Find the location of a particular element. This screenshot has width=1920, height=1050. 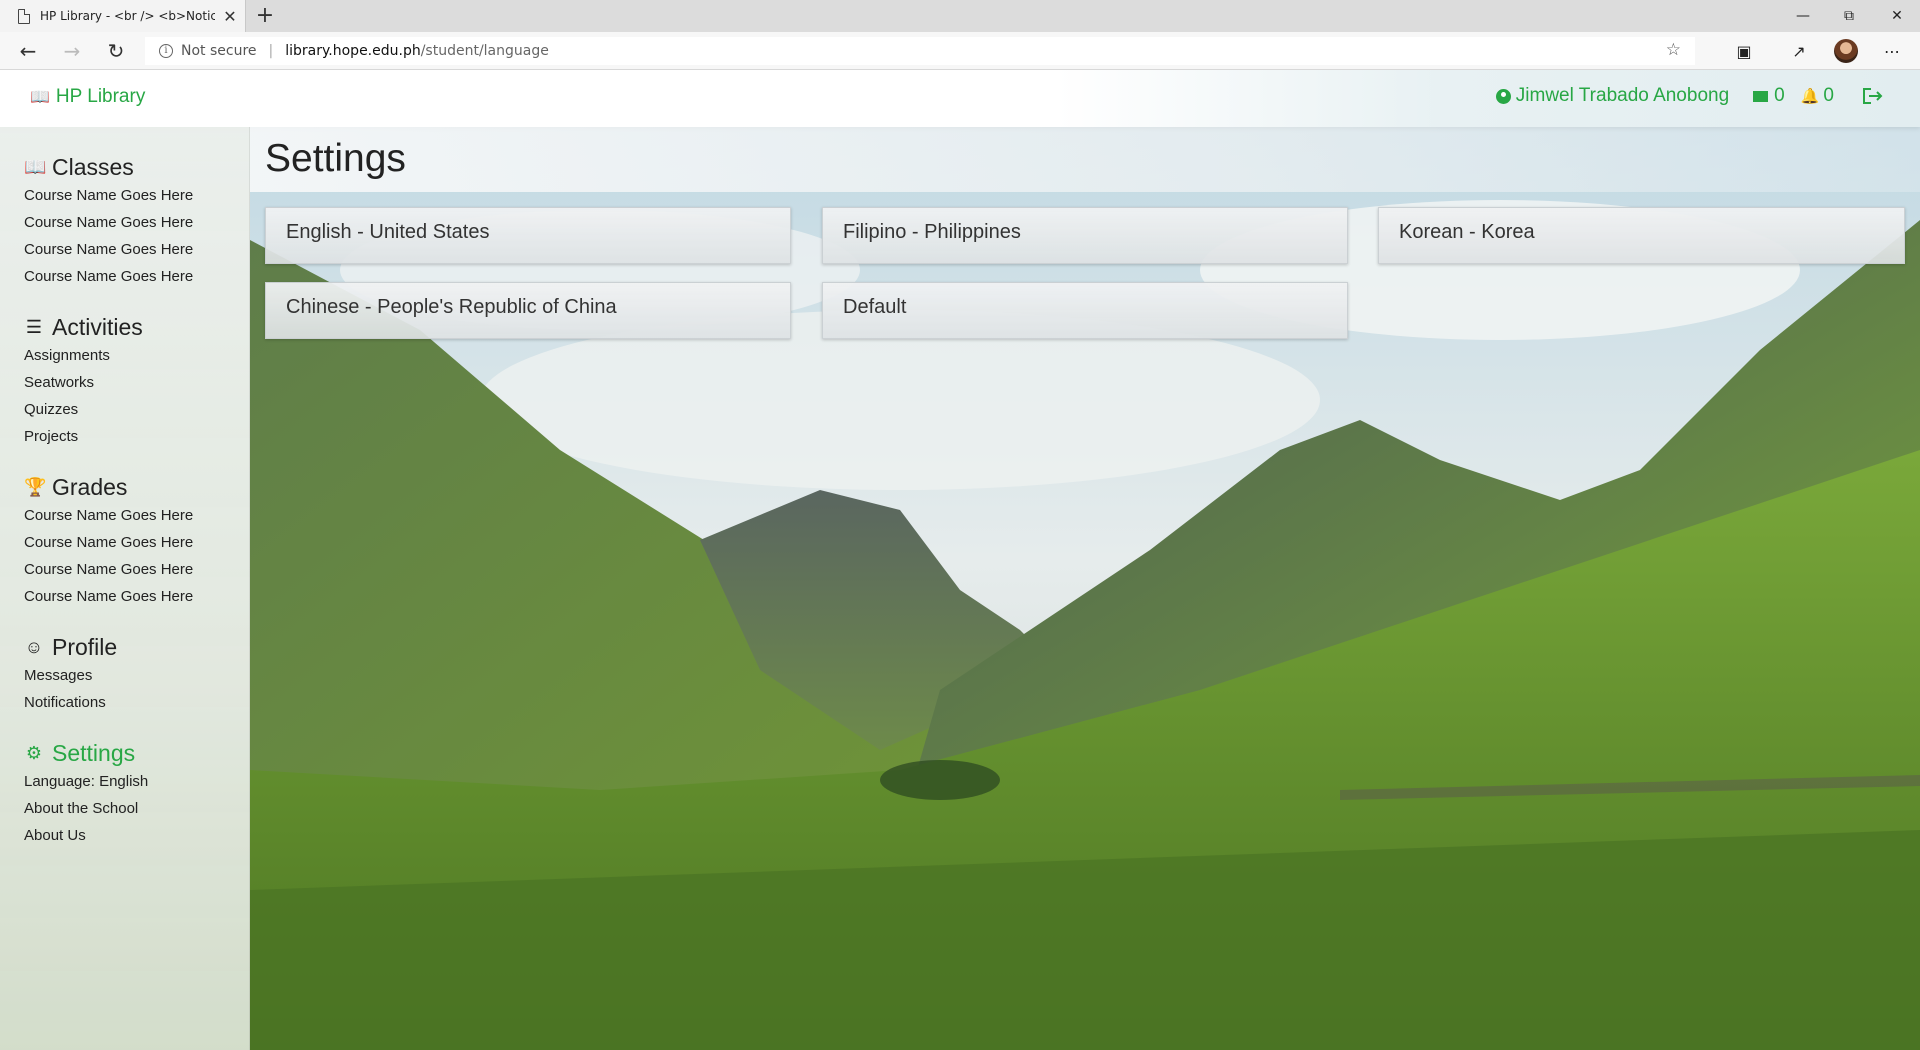

sidebar-heading-grades: 🏆 Grades is located at coordinates (108, 487).